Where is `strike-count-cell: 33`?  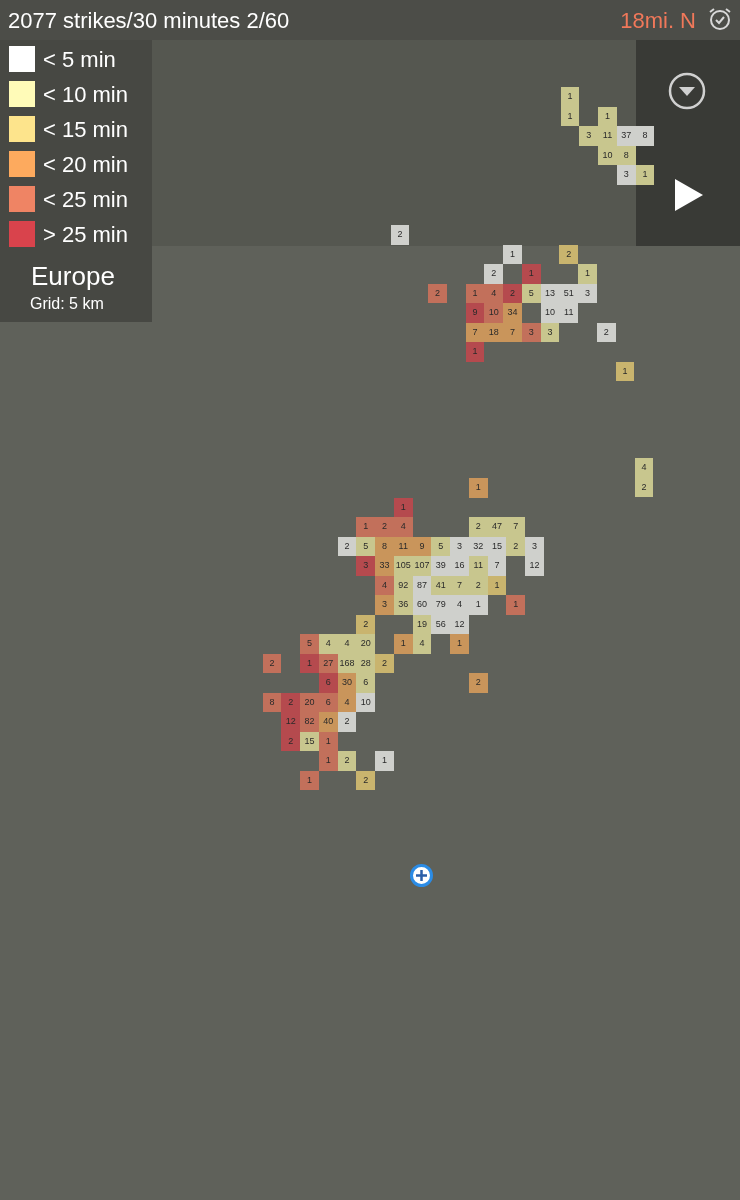
strike-count-cell: 33 is located at coordinates (384, 566).